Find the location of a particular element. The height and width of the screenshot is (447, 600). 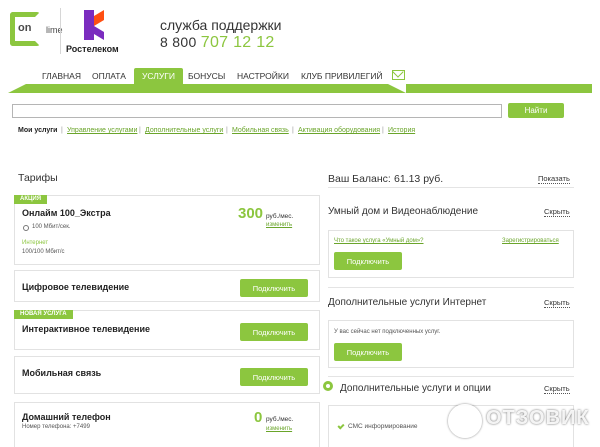

smart-home-info-link: Что такое услуга «Умный дом»? is located at coordinates (379, 241).